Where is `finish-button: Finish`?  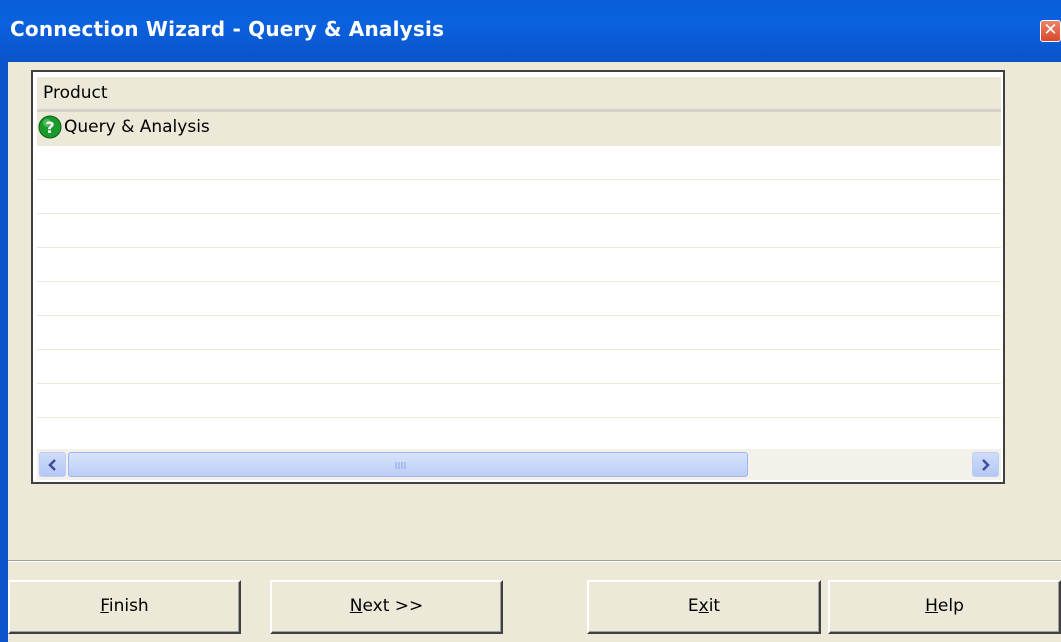
finish-button: Finish is located at coordinates (124, 607).